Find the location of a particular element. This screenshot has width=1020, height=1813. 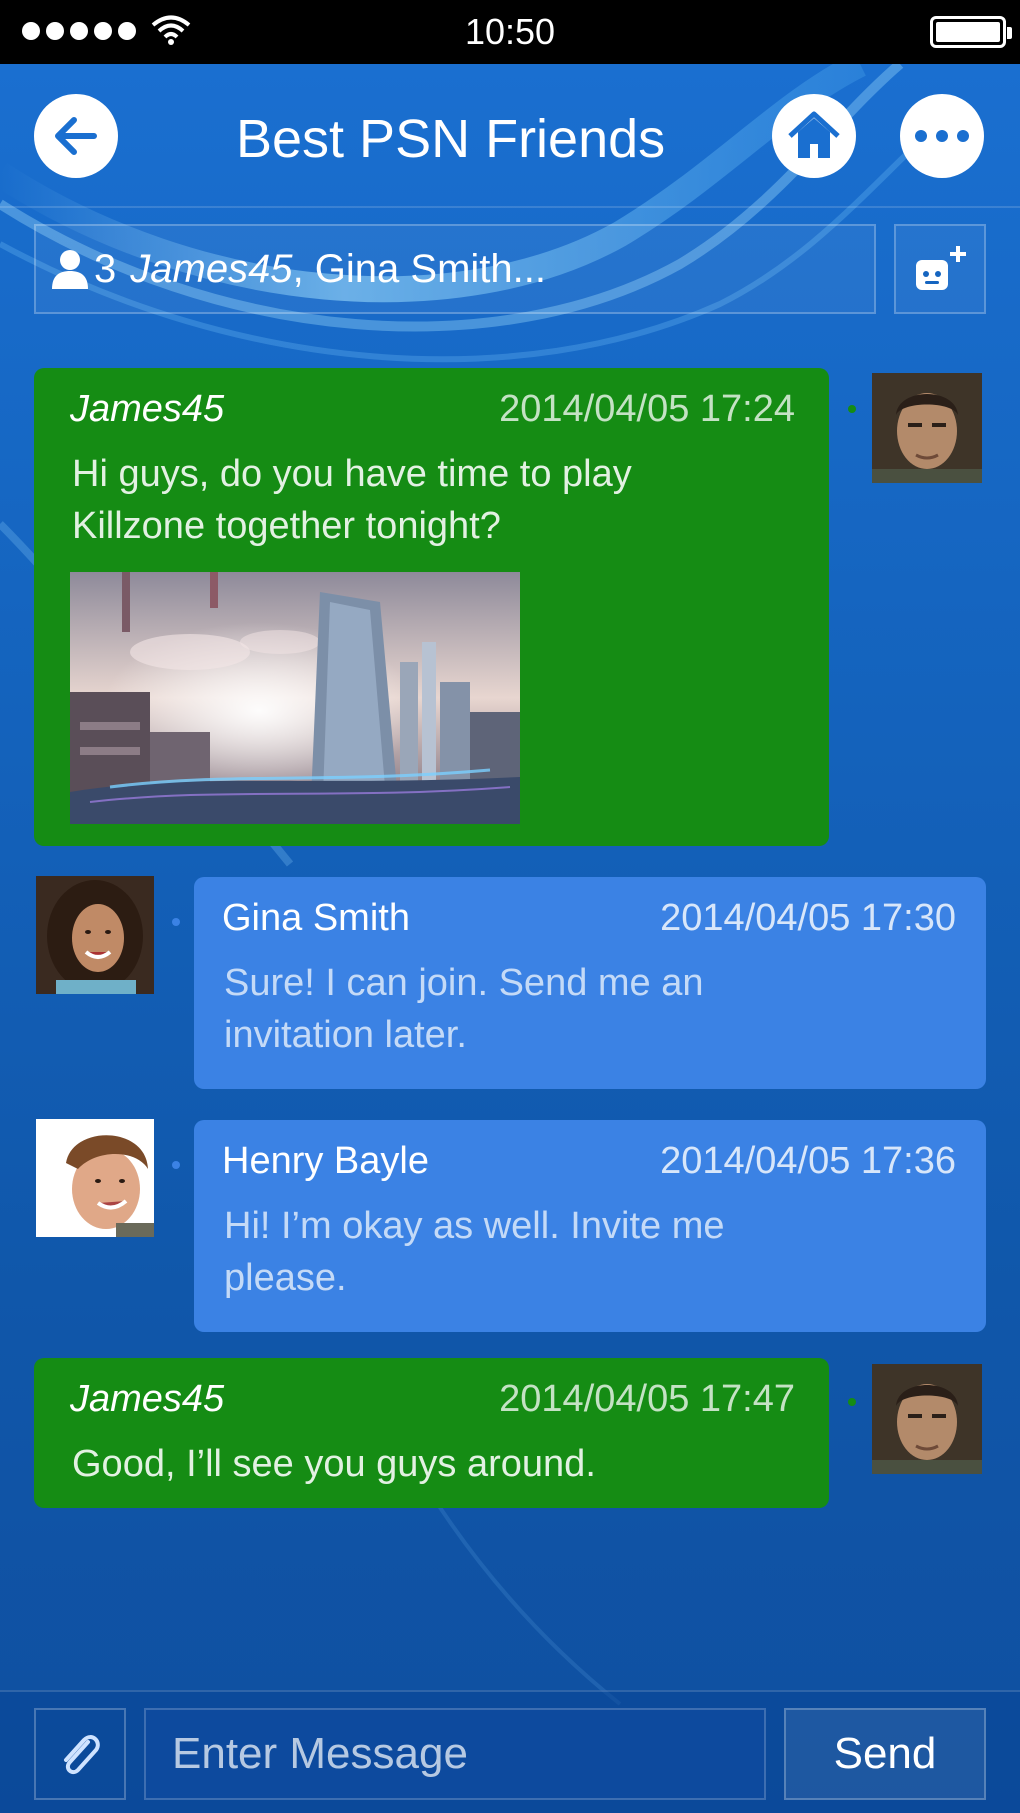

person-icon is located at coordinates (70, 269).